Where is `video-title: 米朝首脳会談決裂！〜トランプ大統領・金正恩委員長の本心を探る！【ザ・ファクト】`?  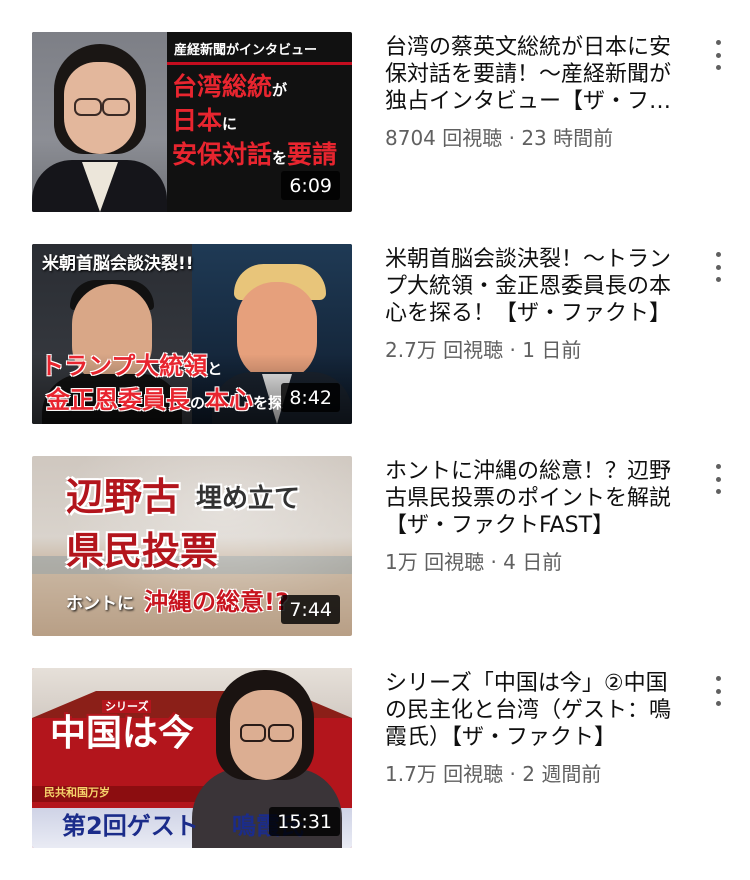
video-title: 米朝首脳会談決裂！〜トランプ大統領・金正恩委員長の本心を探る！【ザ・ファクト】 is located at coordinates (532, 286).